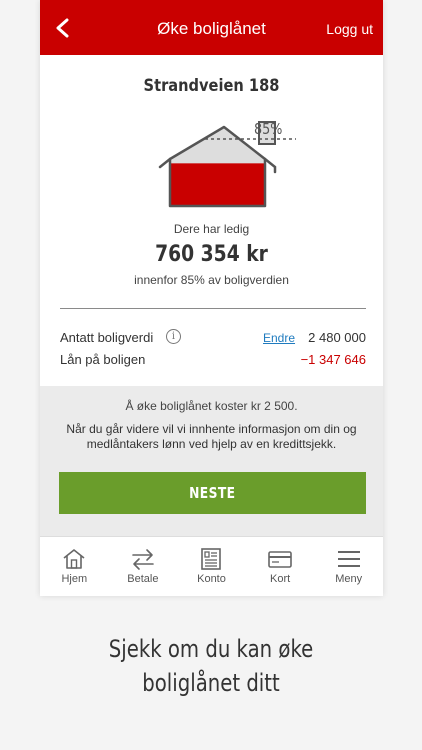  I want to click on tab-account: Konto, so click(211, 566).